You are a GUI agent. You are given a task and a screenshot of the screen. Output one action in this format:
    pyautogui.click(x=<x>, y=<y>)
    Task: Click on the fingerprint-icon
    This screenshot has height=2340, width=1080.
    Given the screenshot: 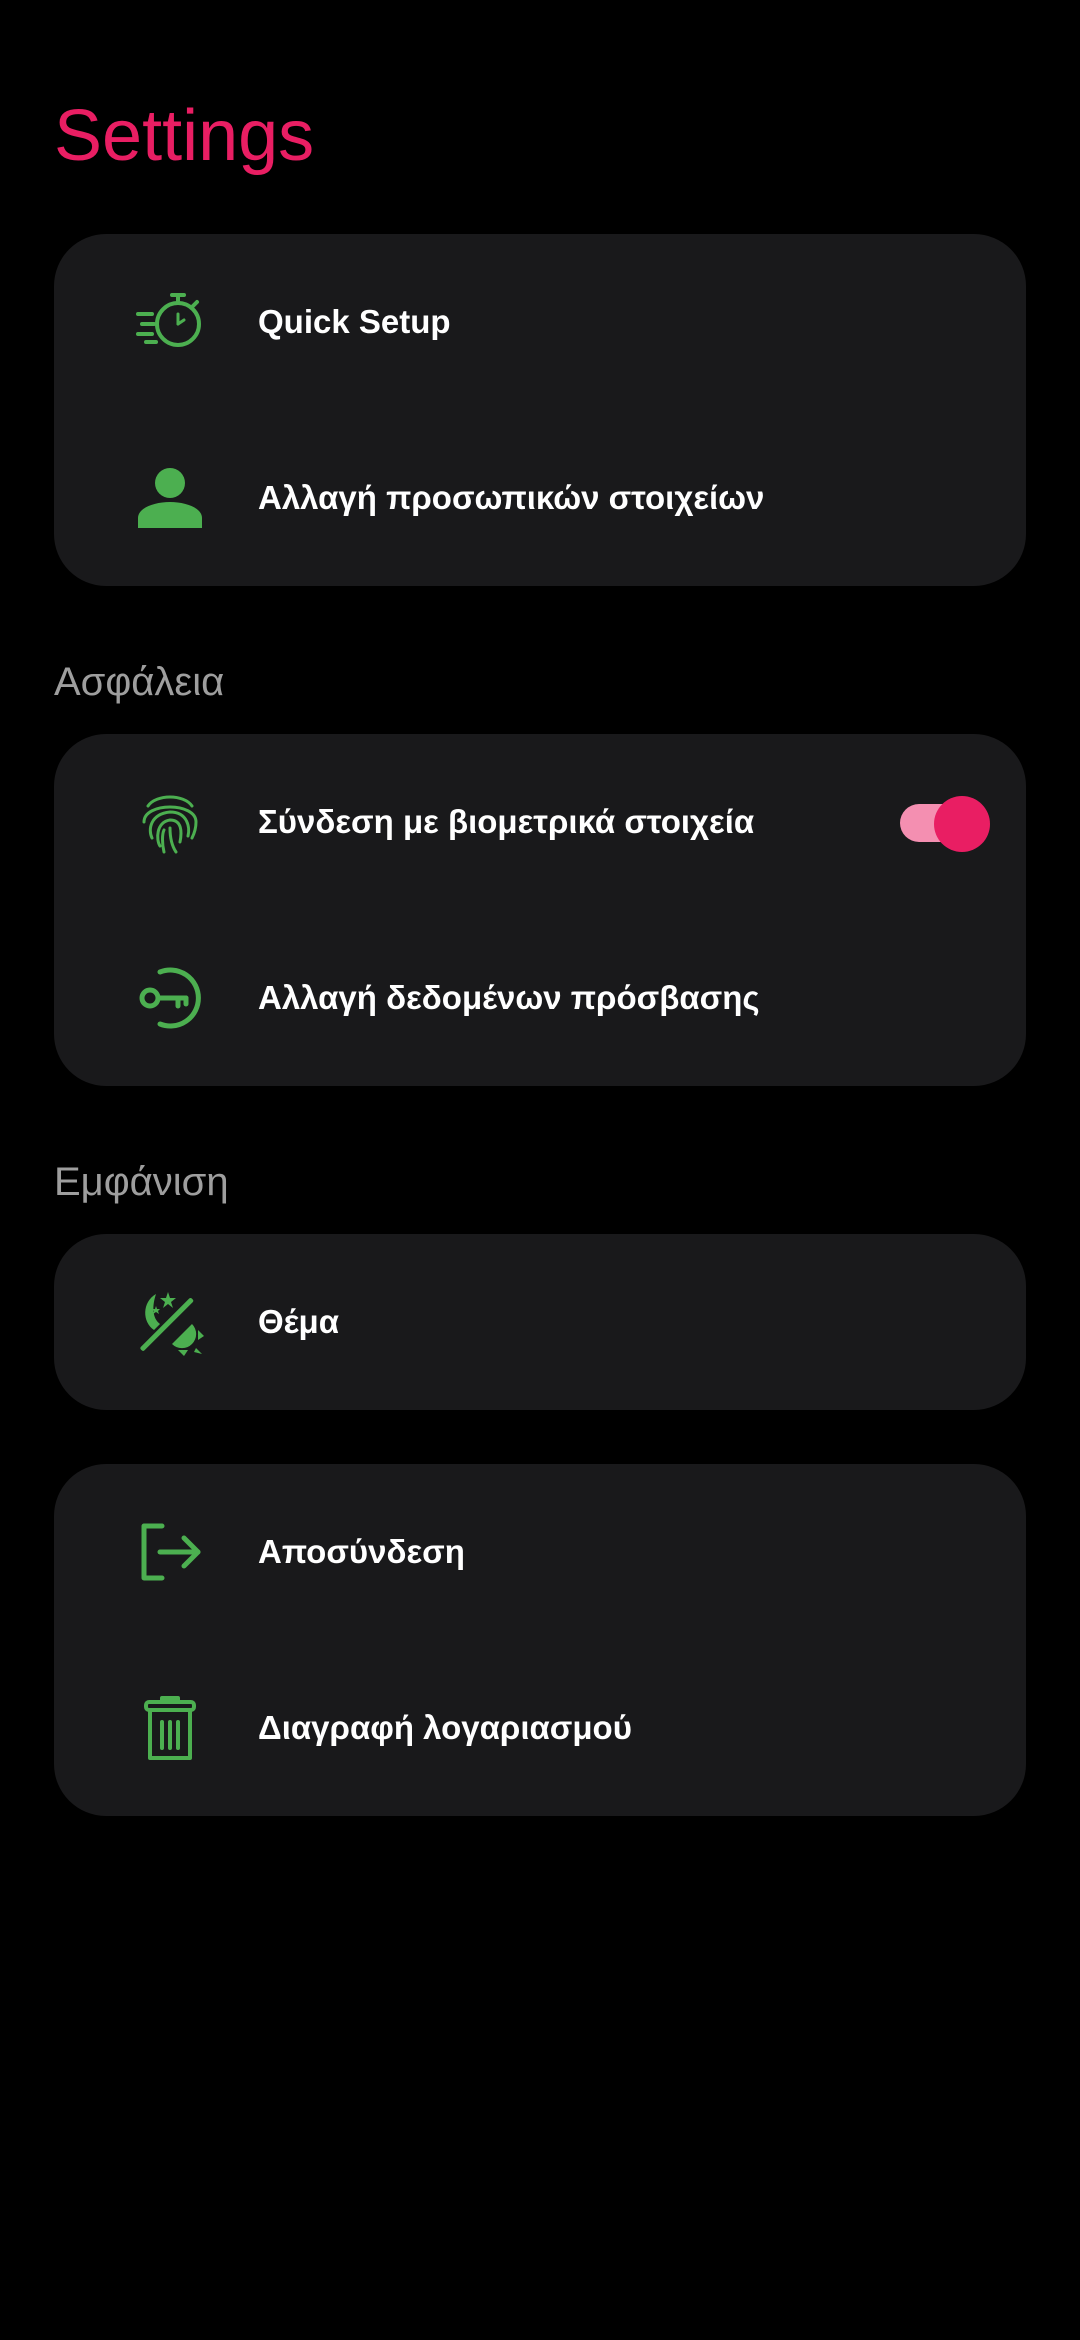 What is the action you would take?
    pyautogui.click(x=170, y=822)
    